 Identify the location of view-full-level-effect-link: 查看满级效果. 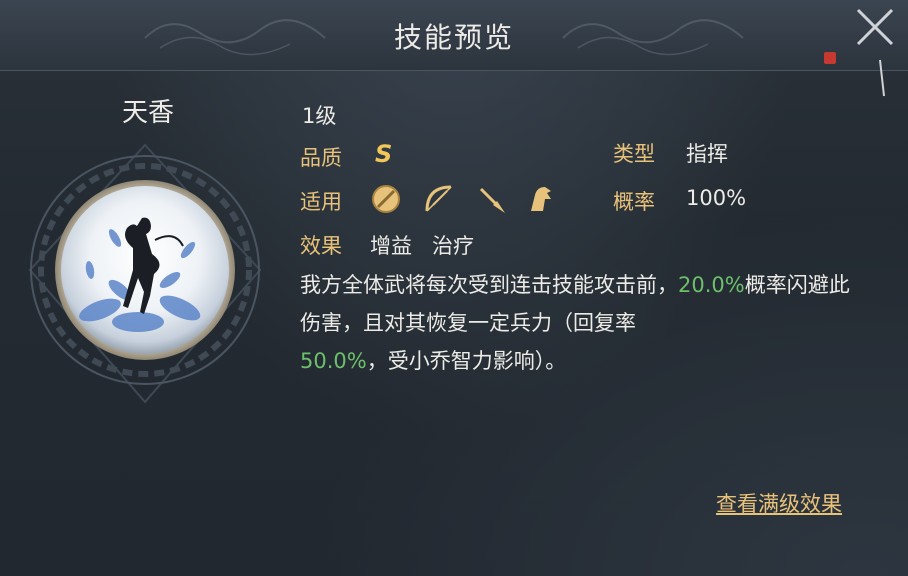
(779, 503).